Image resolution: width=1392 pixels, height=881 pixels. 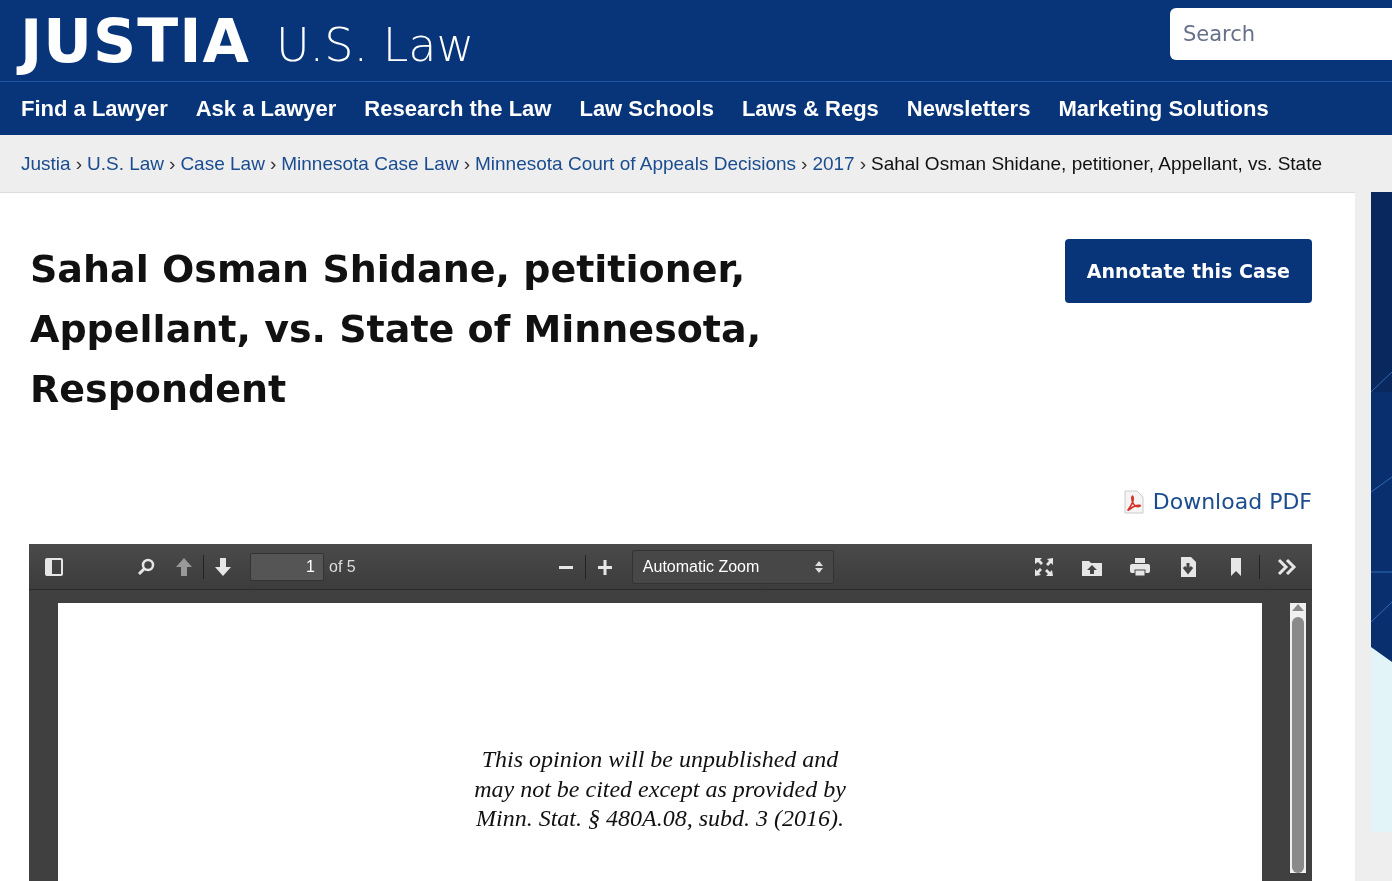 What do you see at coordinates (1281, 34) in the screenshot?
I see `search-field: Search` at bounding box center [1281, 34].